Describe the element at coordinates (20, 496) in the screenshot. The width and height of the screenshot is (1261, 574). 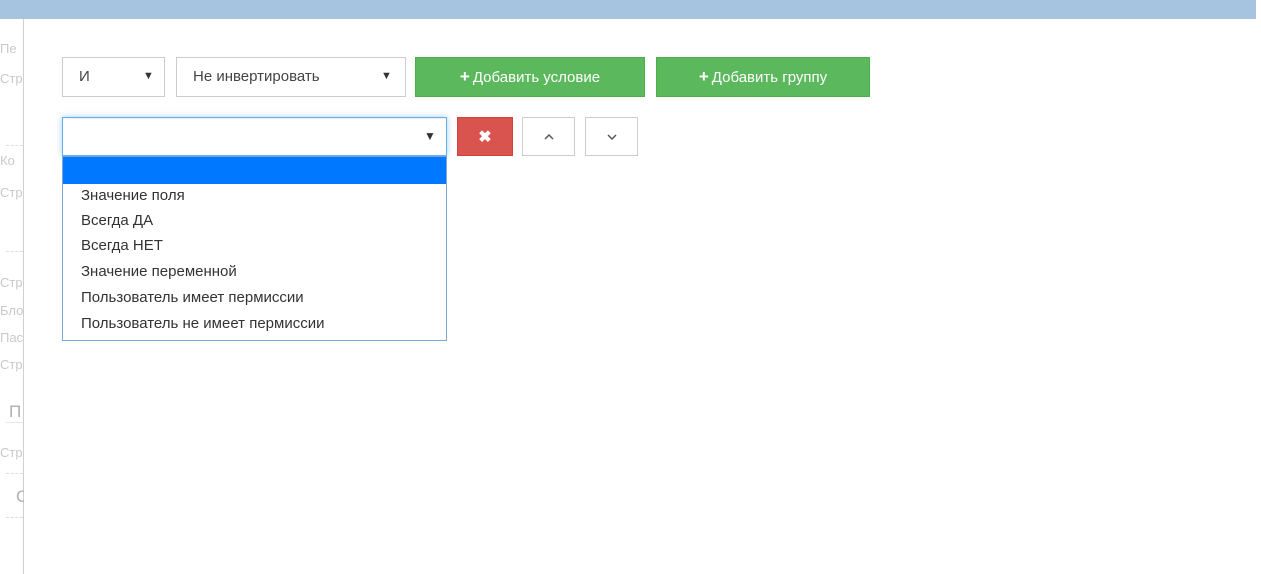
I see `background-text: С` at that location.